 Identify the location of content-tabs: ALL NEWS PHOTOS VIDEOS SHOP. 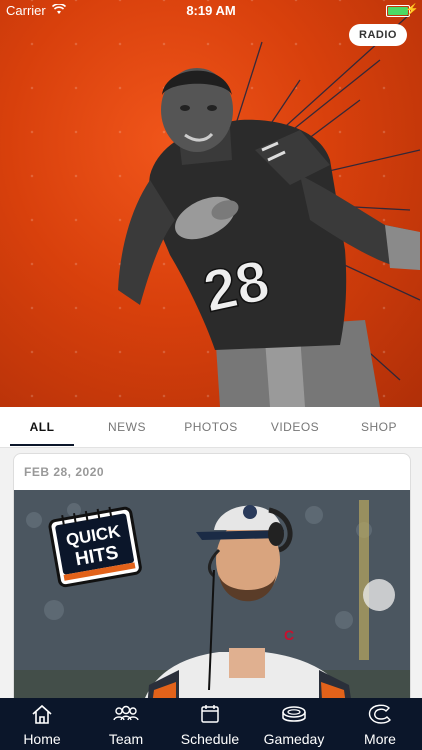
(211, 427).